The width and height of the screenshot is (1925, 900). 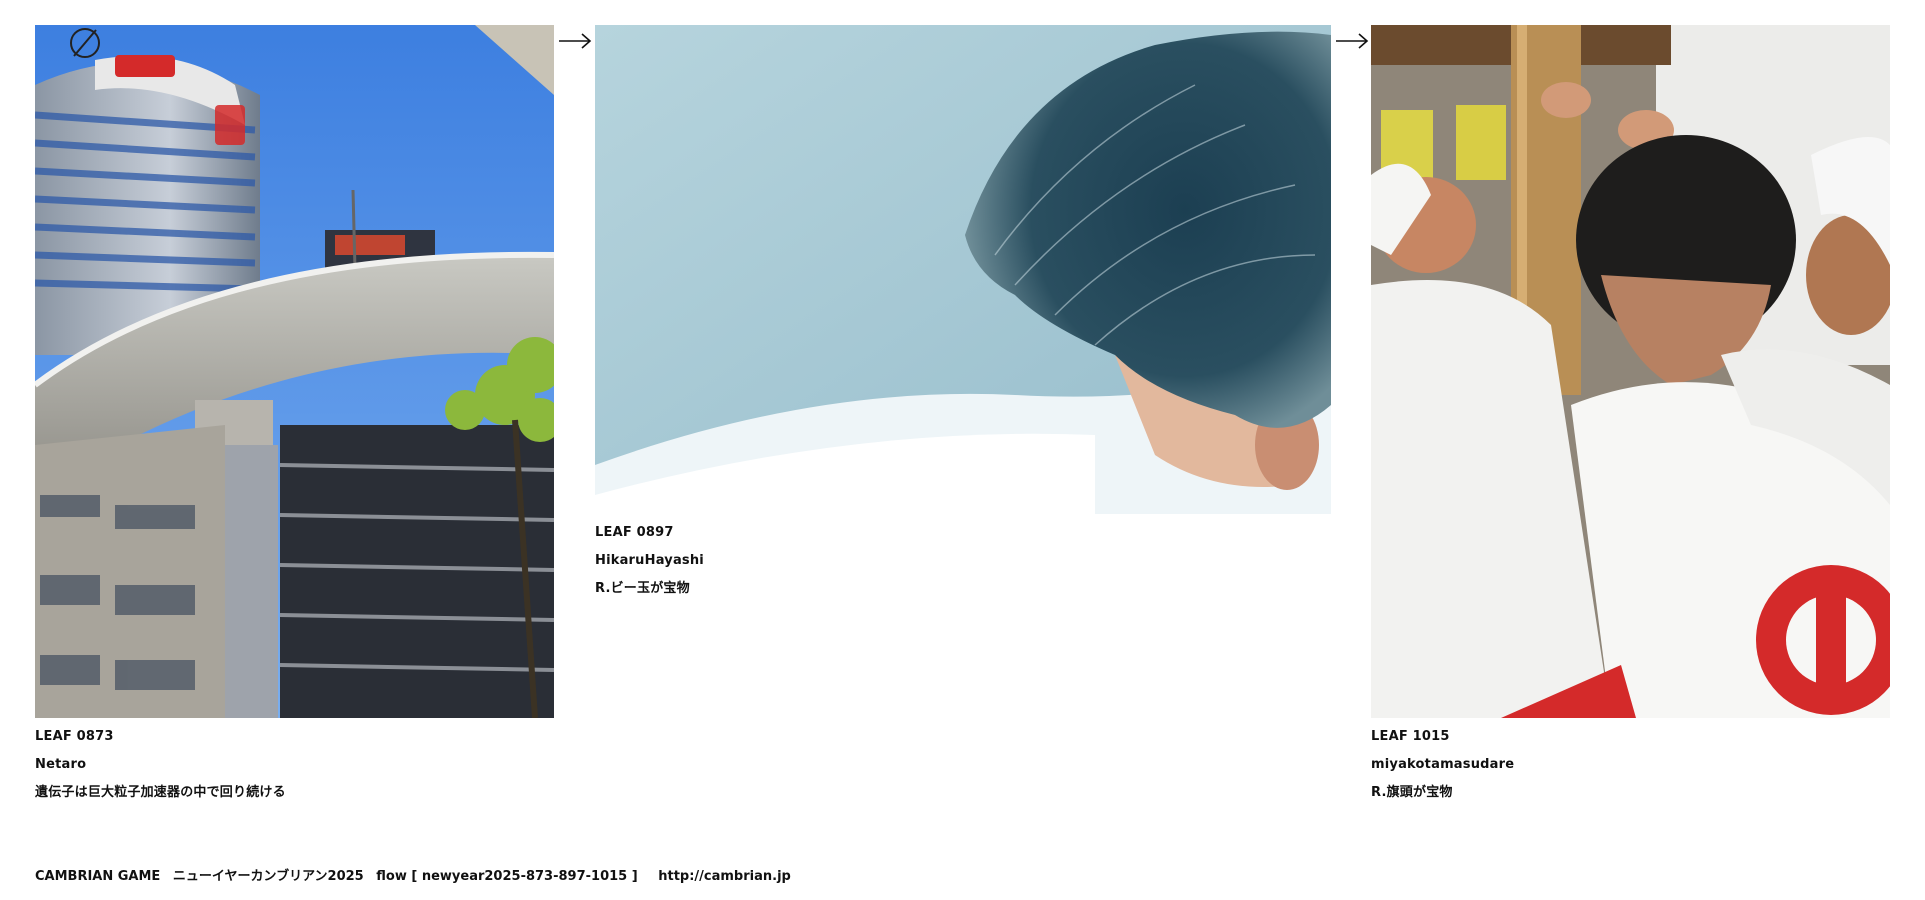 I want to click on leaf-caption-1015: LEAF 1015 miyakotamasudare R.旗頭が宝物, so click(x=1442, y=765).